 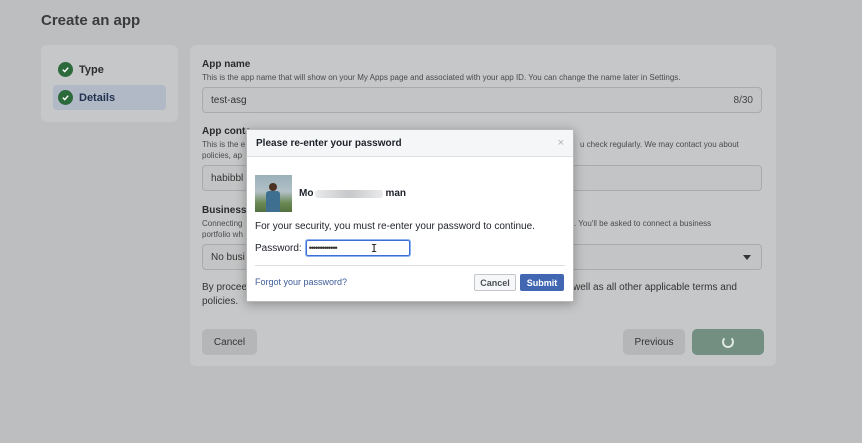 What do you see at coordinates (91, 69) in the screenshot?
I see `step-label: Type` at bounding box center [91, 69].